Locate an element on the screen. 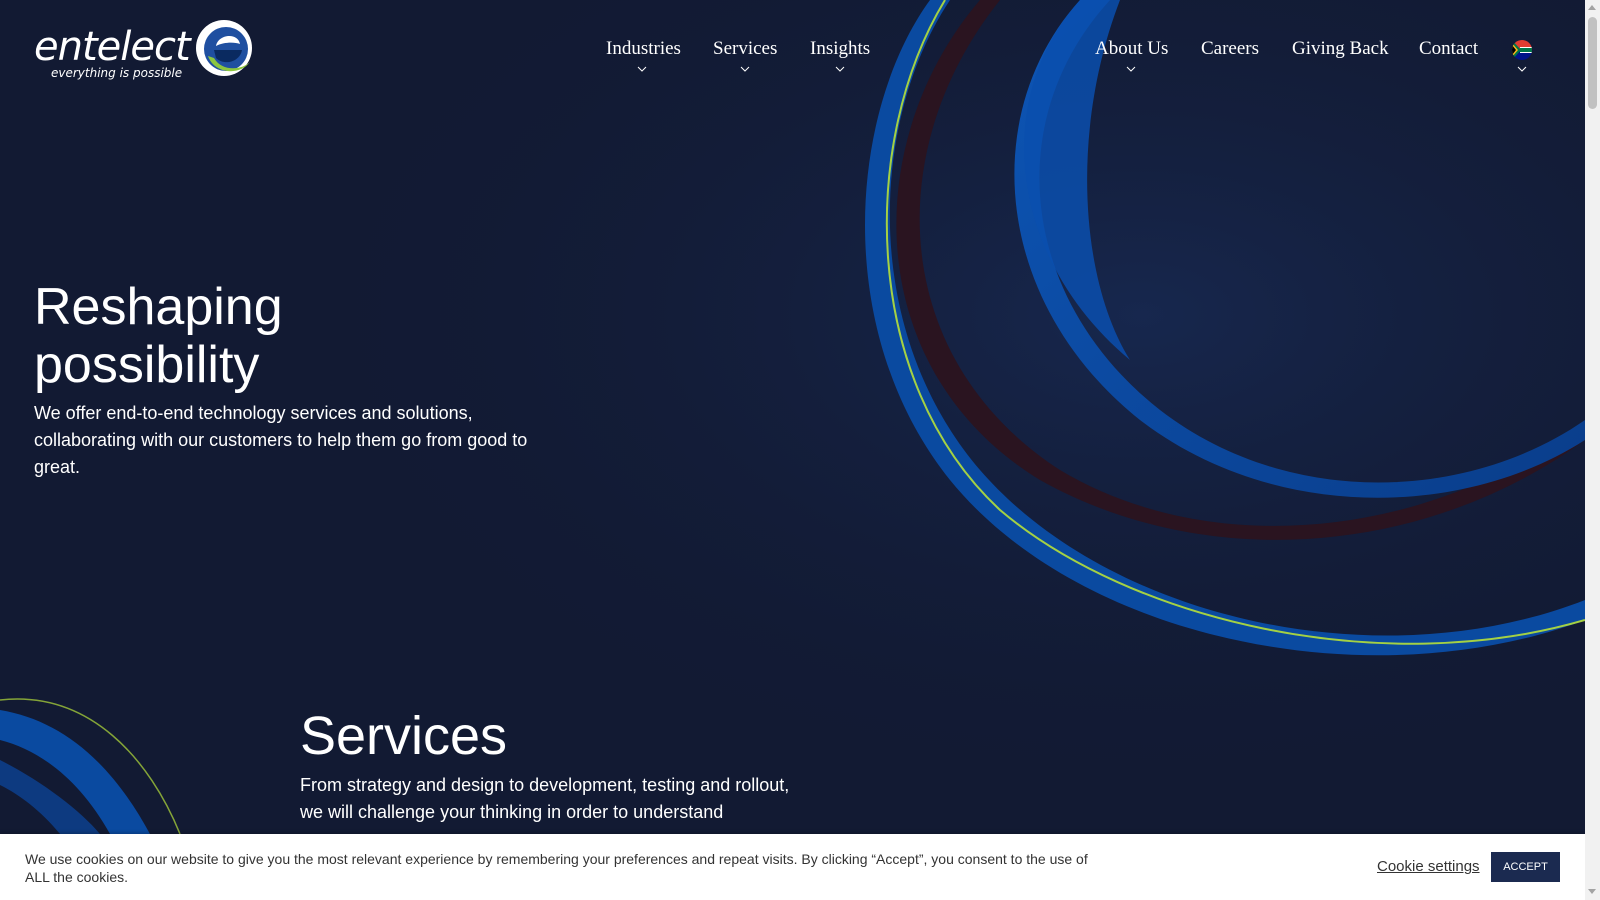  nav-item-insights: Insights is located at coordinates (840, 55).